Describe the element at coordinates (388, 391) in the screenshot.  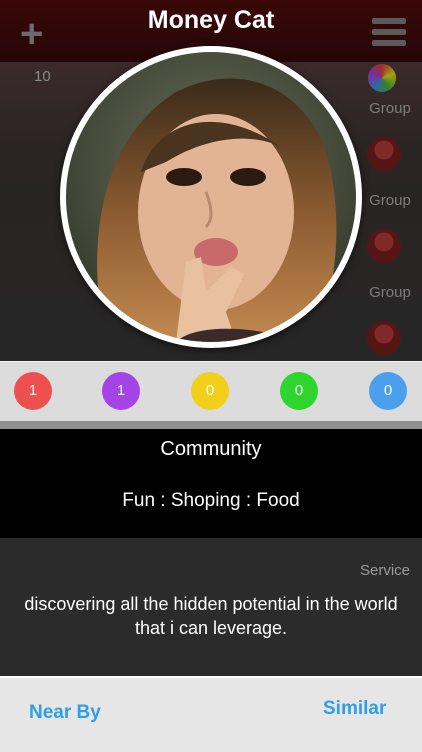
I see `count-badge-blue: 0` at that location.